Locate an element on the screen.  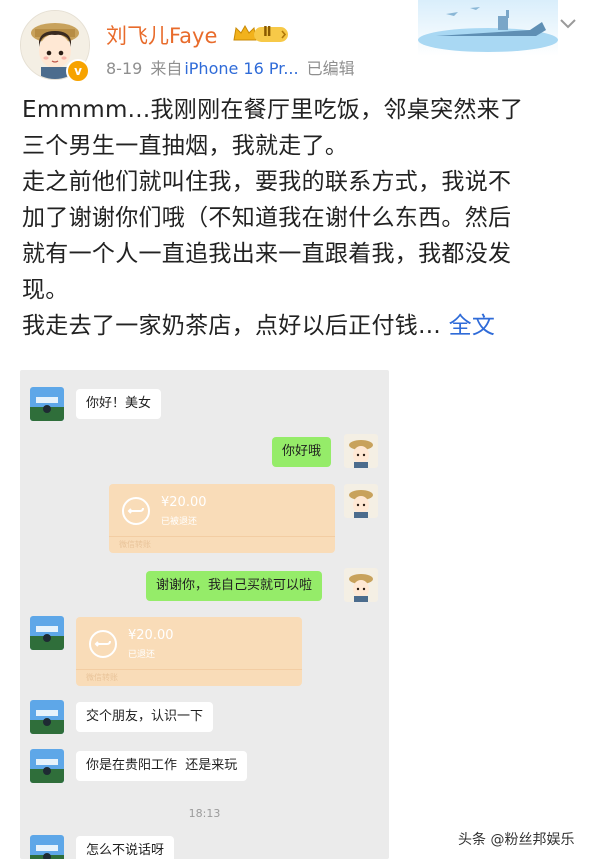
vip-level: Ⅱ is located at coordinates (267, 32).